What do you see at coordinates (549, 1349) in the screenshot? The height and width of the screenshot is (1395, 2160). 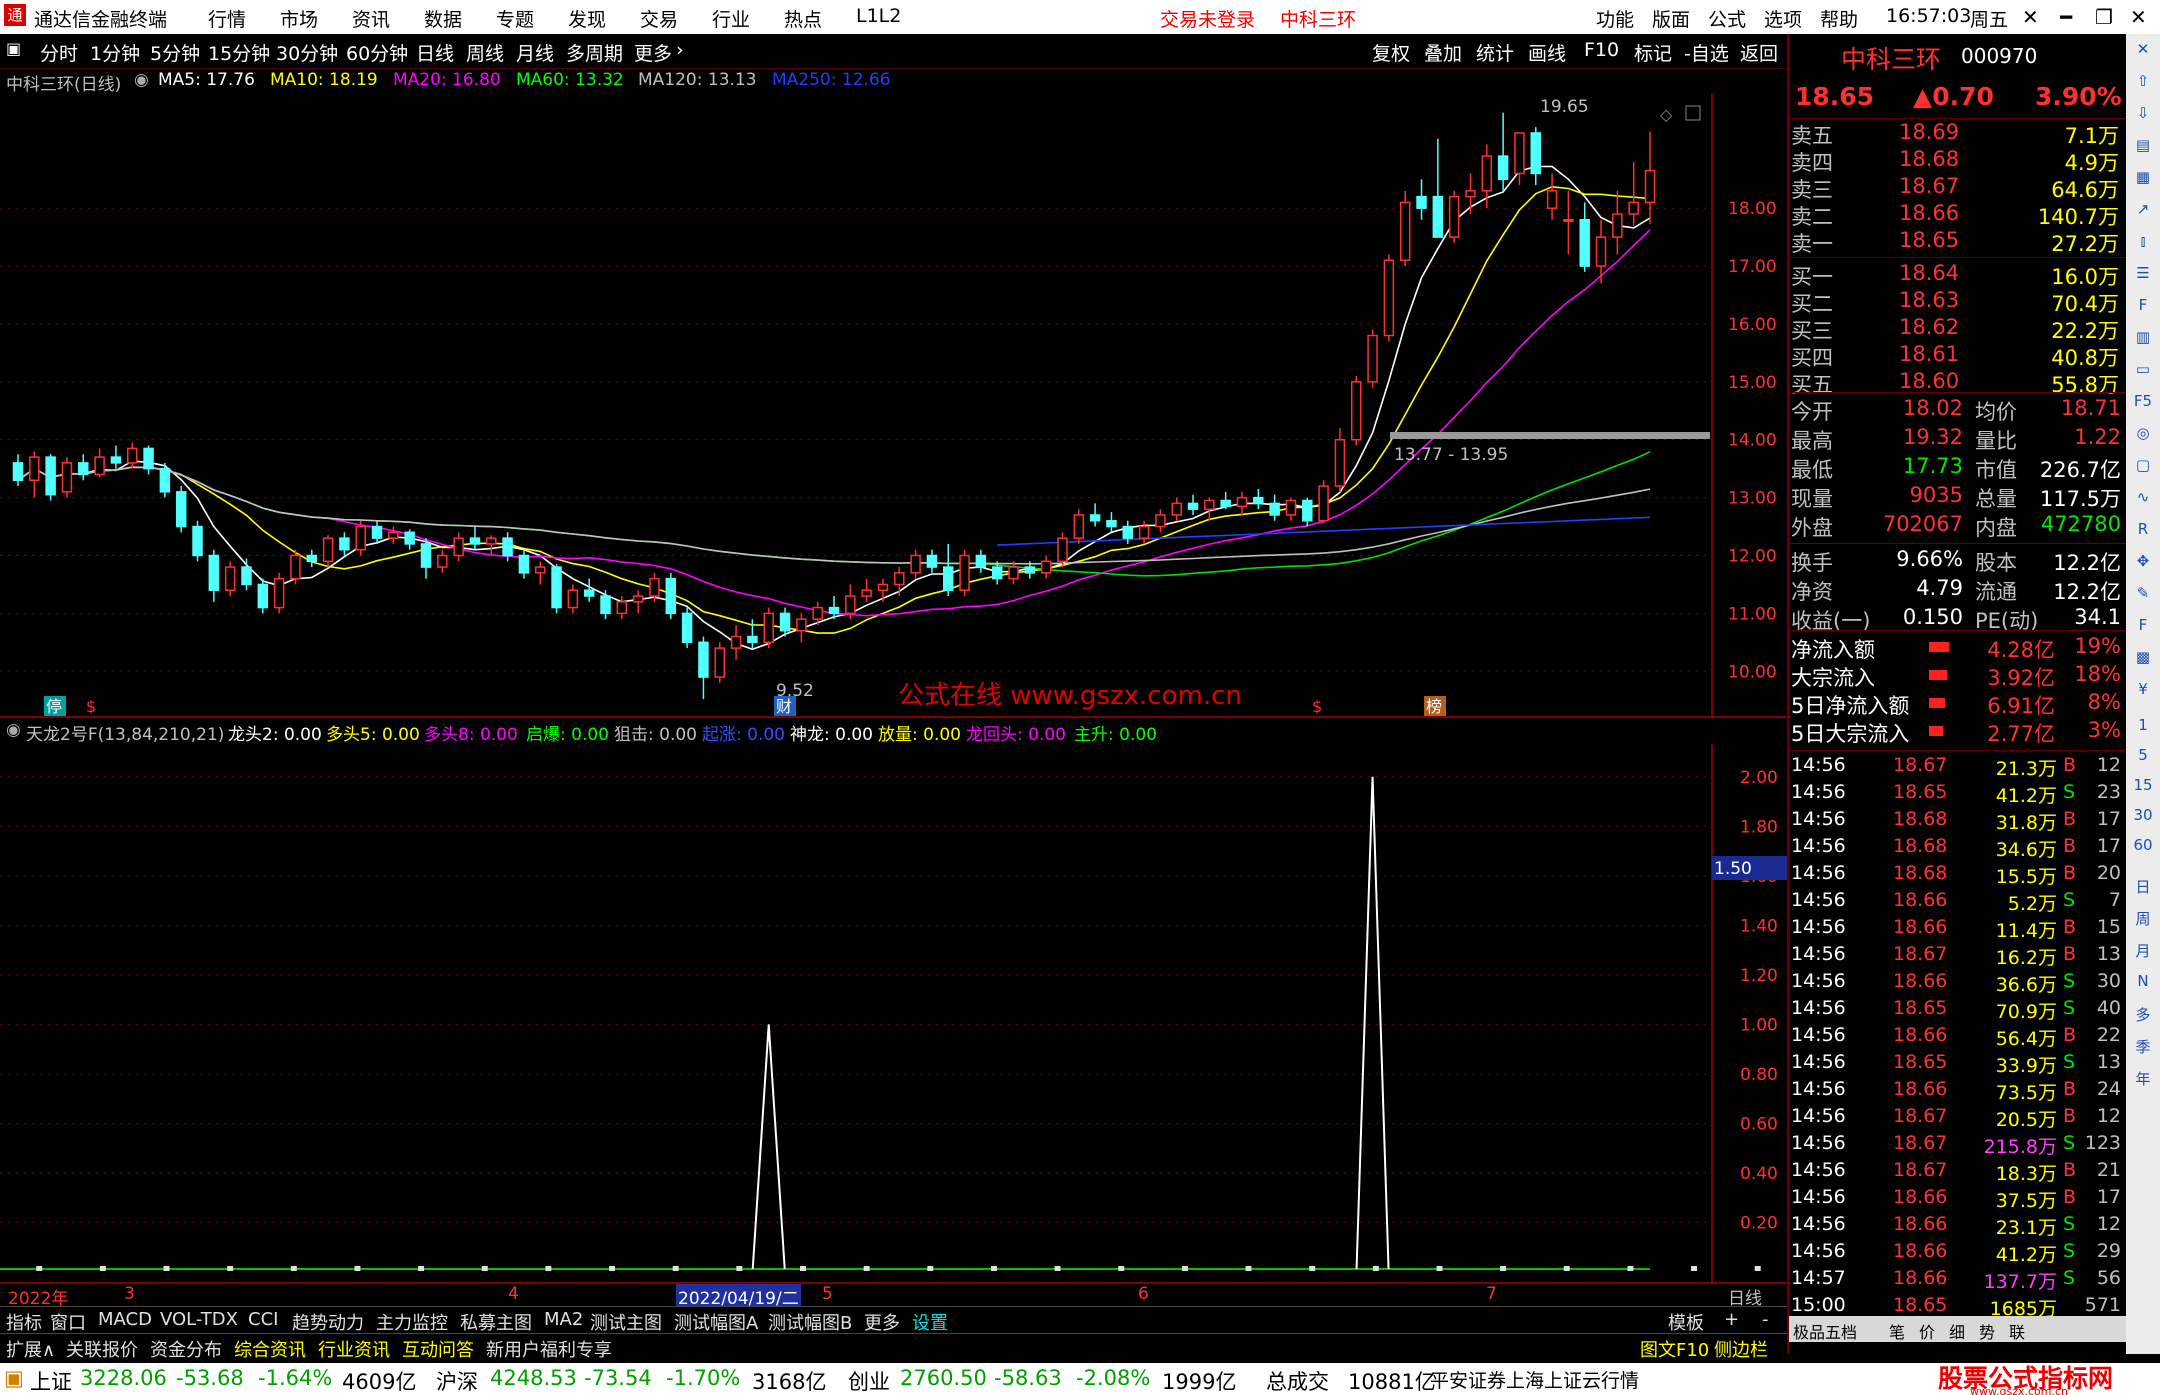 I see `info-tab: 新用户福利专享` at bounding box center [549, 1349].